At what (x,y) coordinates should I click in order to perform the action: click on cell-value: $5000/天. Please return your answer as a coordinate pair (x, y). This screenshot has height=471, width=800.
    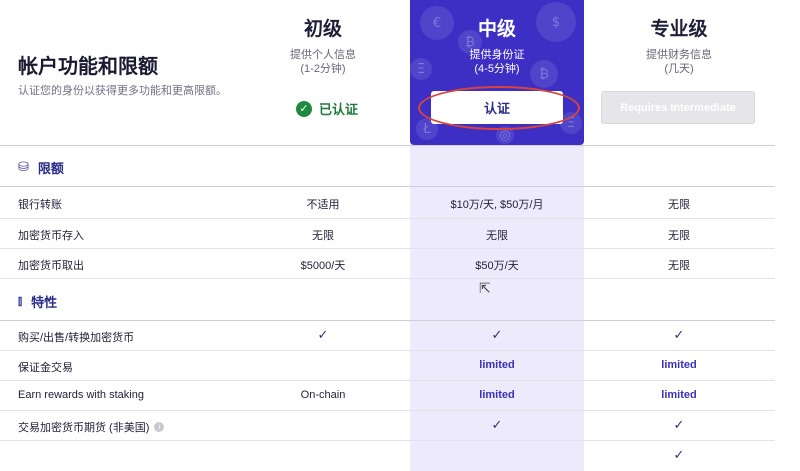
    Looking at the image, I should click on (323, 266).